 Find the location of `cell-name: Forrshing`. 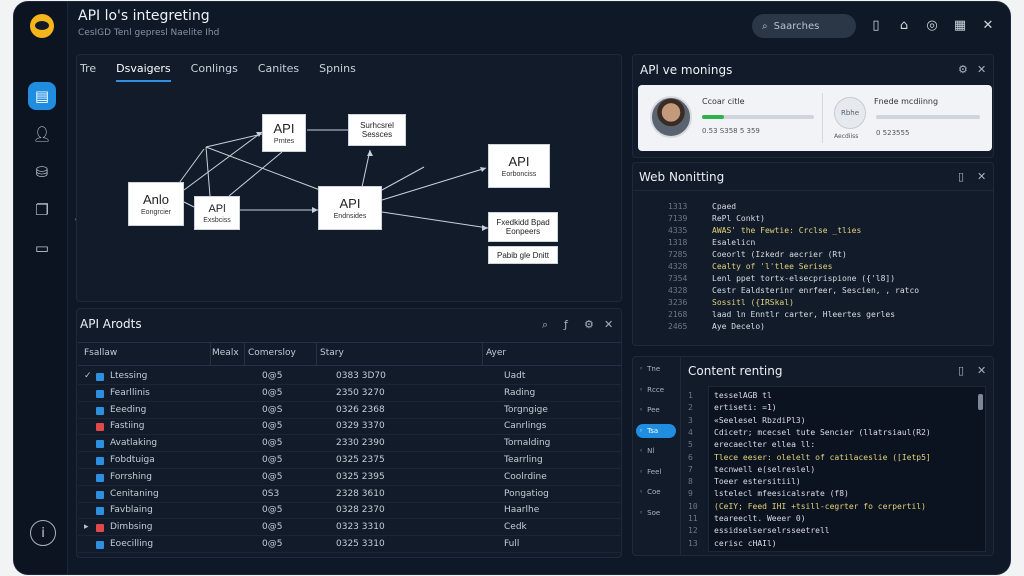

cell-name: Forrshing is located at coordinates (131, 476).